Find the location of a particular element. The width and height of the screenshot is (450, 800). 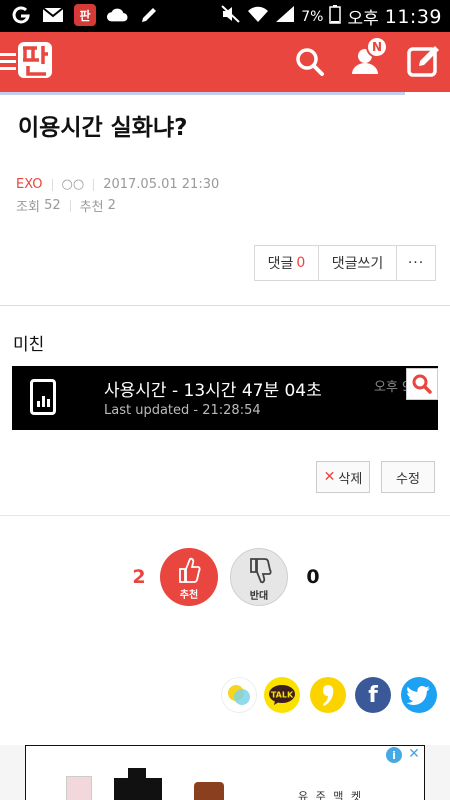

signal-icon is located at coordinates (285, 16).